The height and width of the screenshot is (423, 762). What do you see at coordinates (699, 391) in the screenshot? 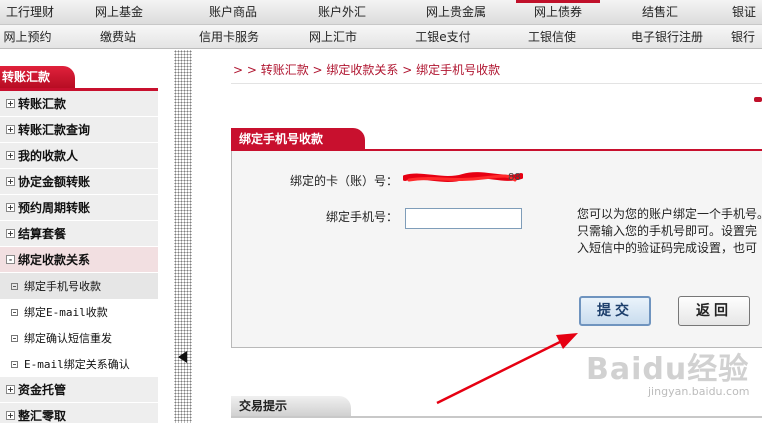
I see `watermark-url: jingyan.baidu.com` at bounding box center [699, 391].